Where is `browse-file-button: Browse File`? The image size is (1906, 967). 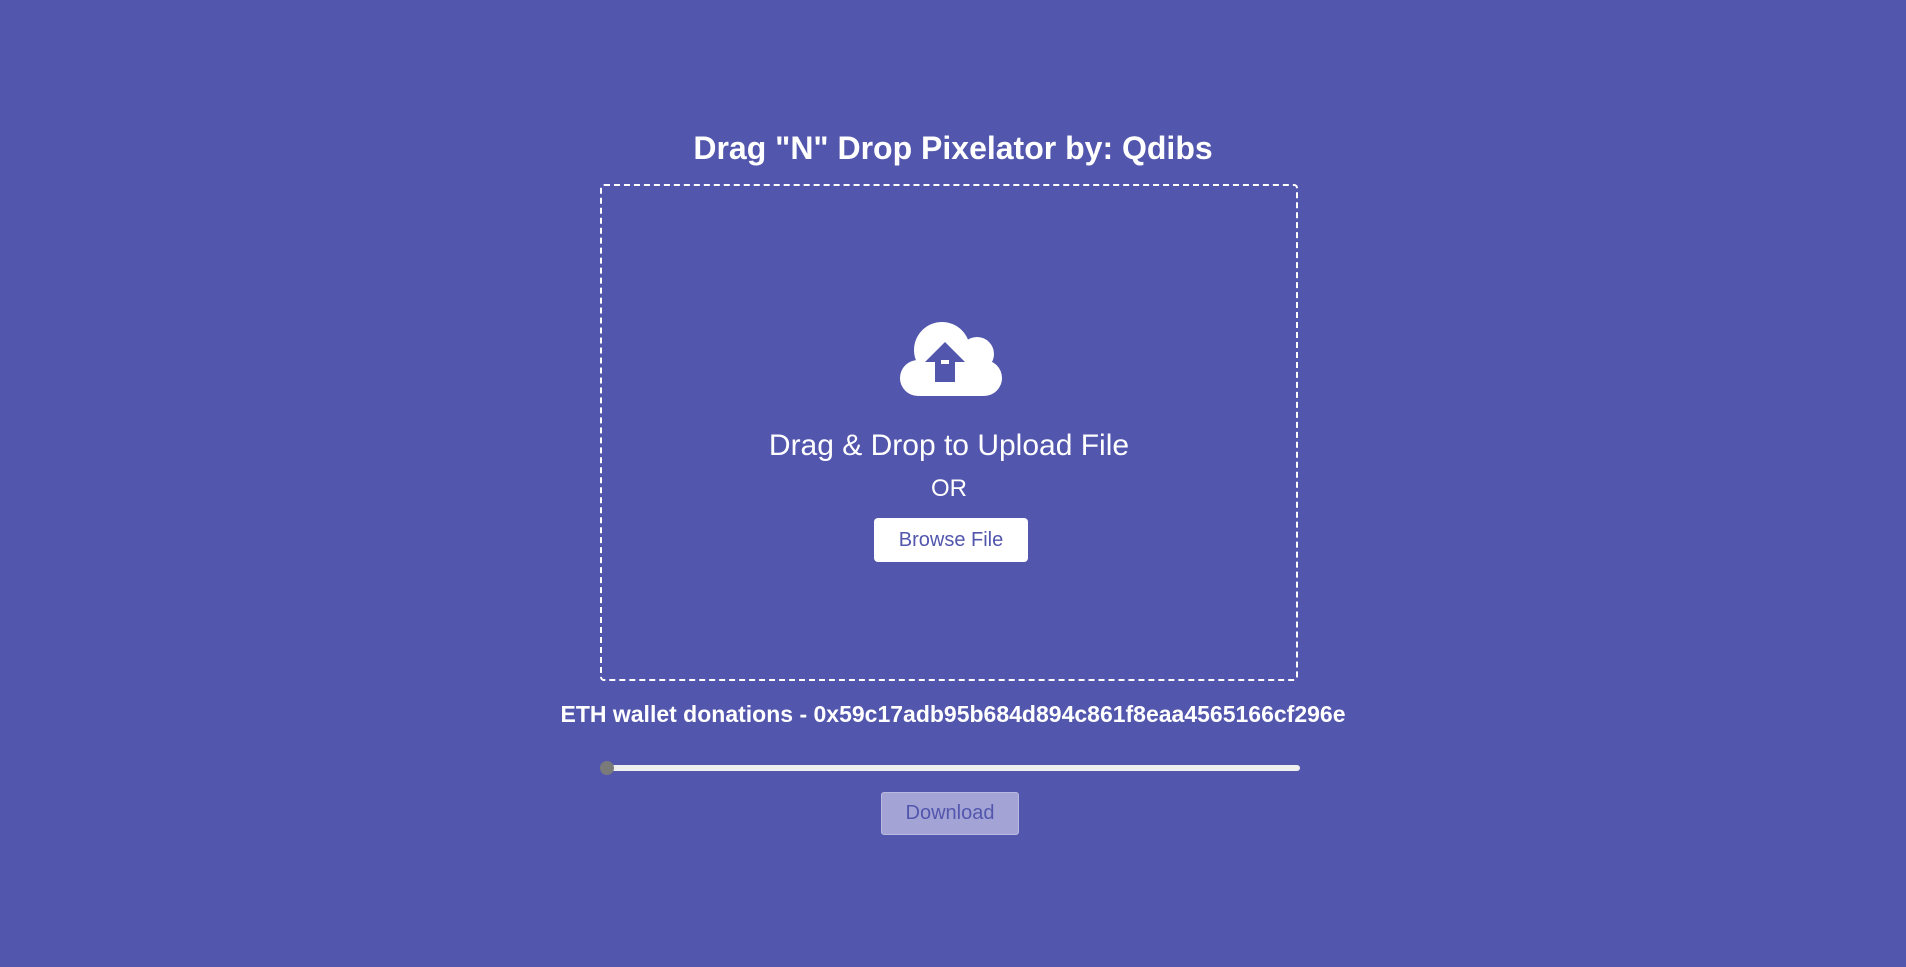 browse-file-button: Browse File is located at coordinates (951, 540).